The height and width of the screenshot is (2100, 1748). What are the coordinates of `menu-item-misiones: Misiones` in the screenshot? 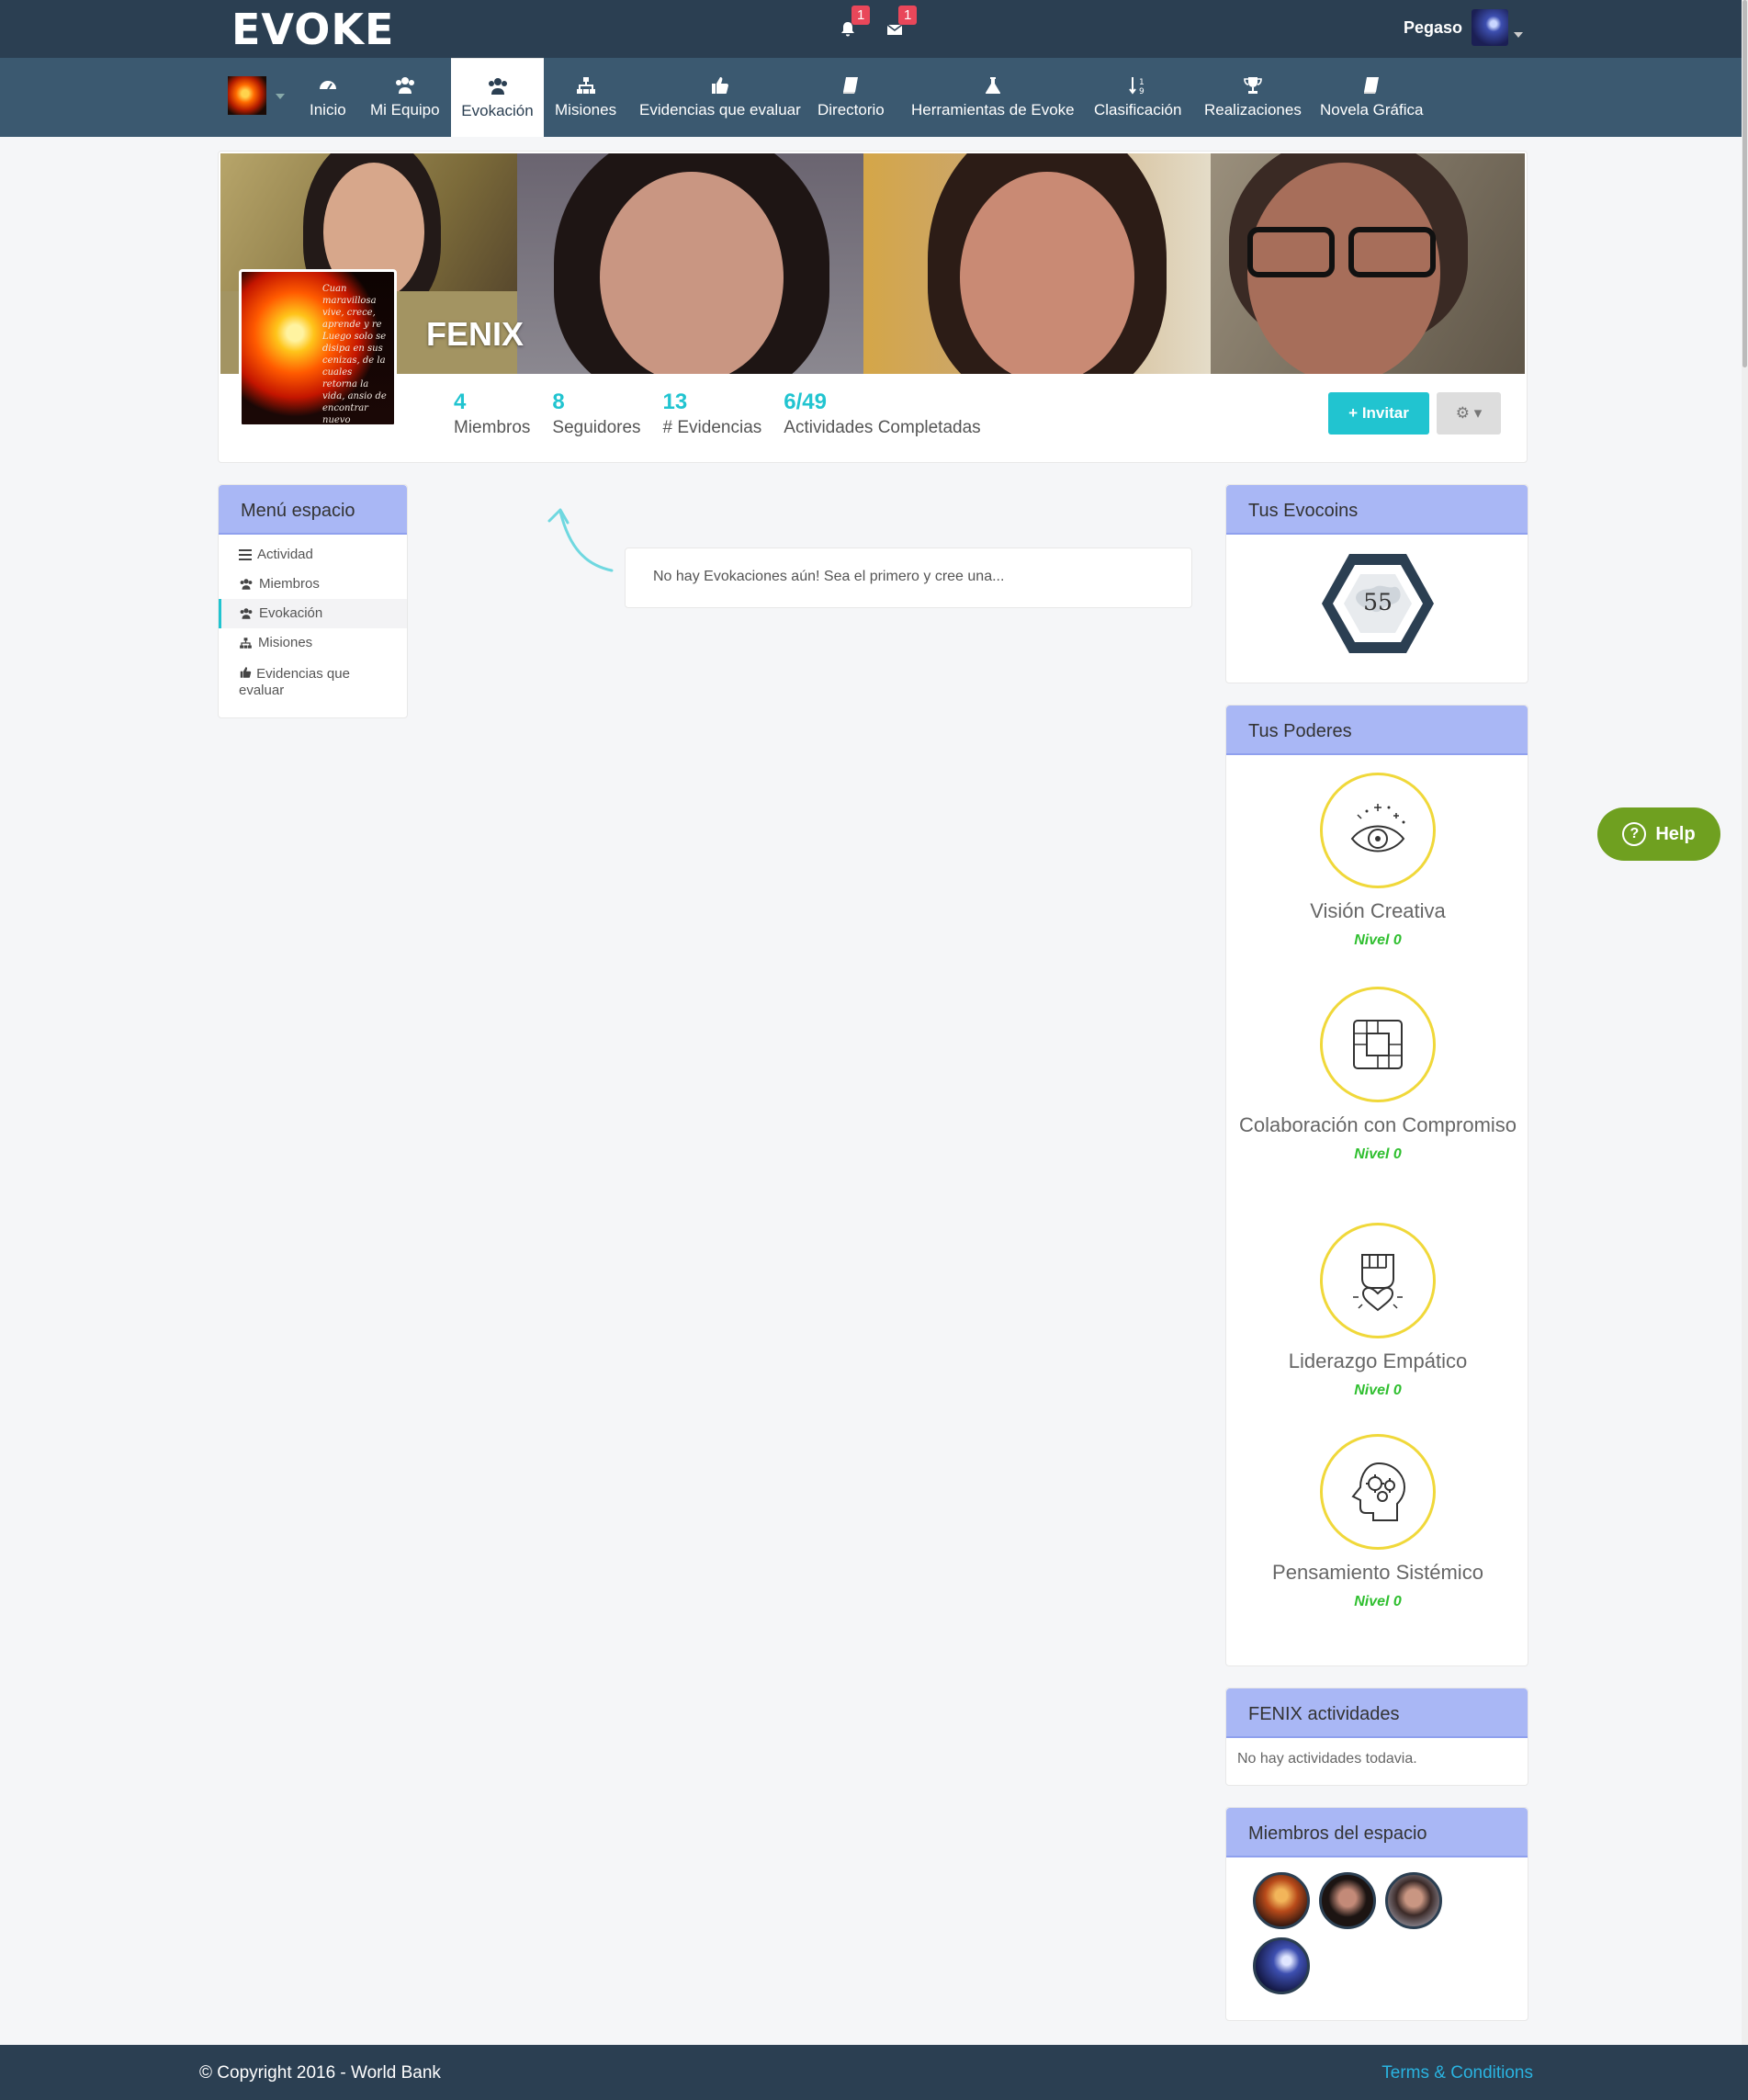 It's located at (313, 643).